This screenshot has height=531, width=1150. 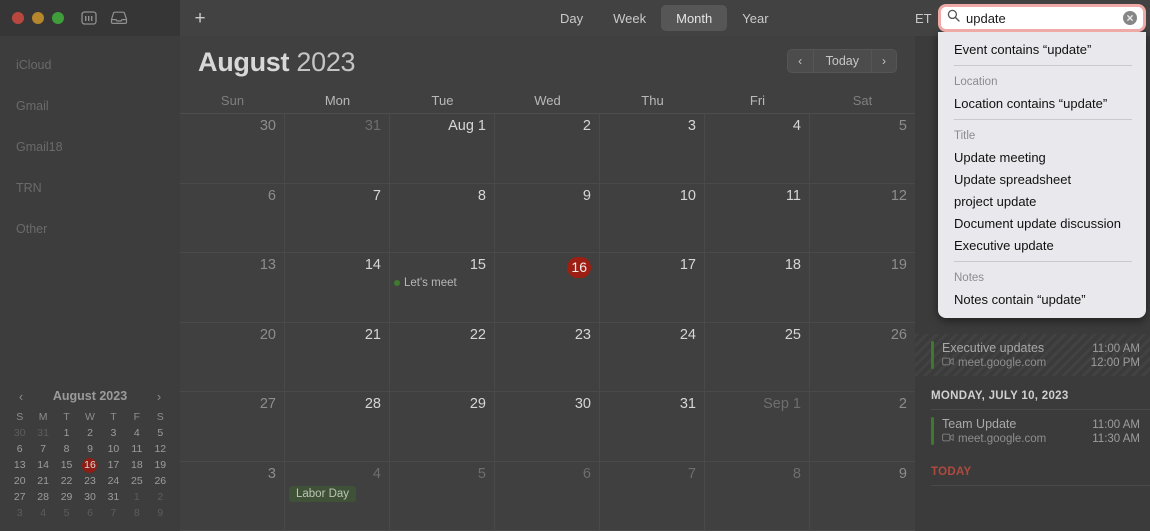 I want to click on month-day-cell: 2, so click(x=547, y=149).